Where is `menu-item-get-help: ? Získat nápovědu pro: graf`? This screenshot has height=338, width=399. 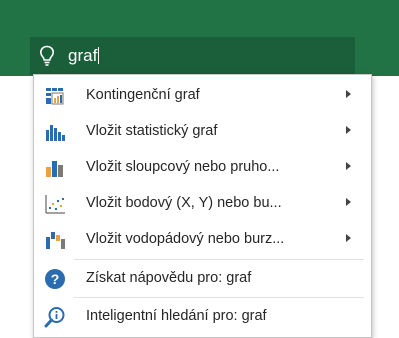
menu-item-get-help: ? Získat nápovědu pro: graf is located at coordinates (202, 278).